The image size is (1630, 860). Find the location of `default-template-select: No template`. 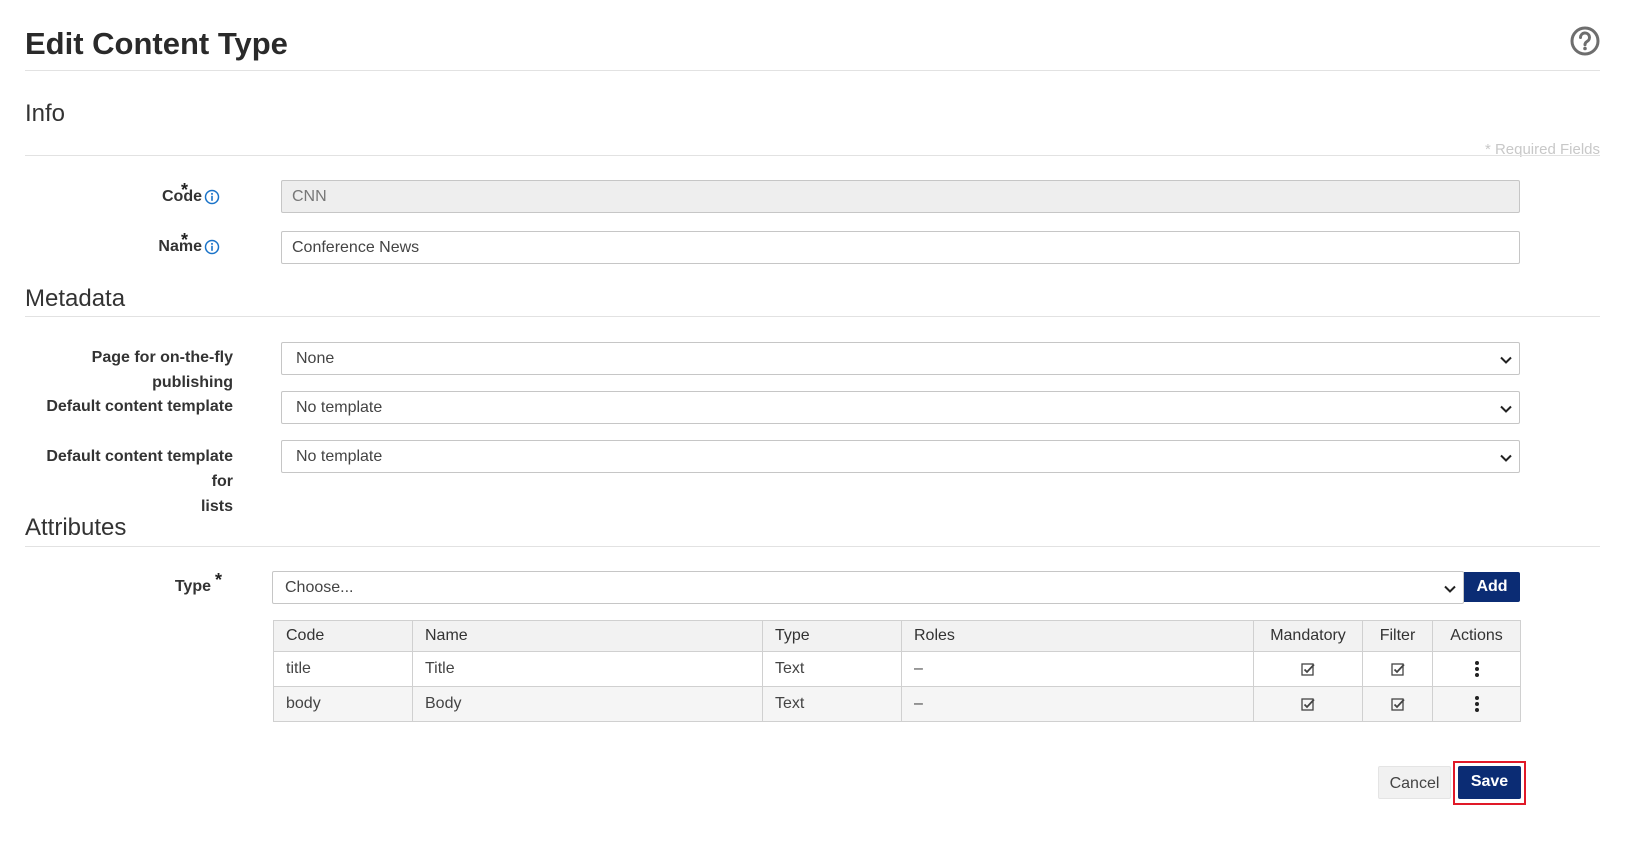

default-template-select: No template is located at coordinates (900, 407).